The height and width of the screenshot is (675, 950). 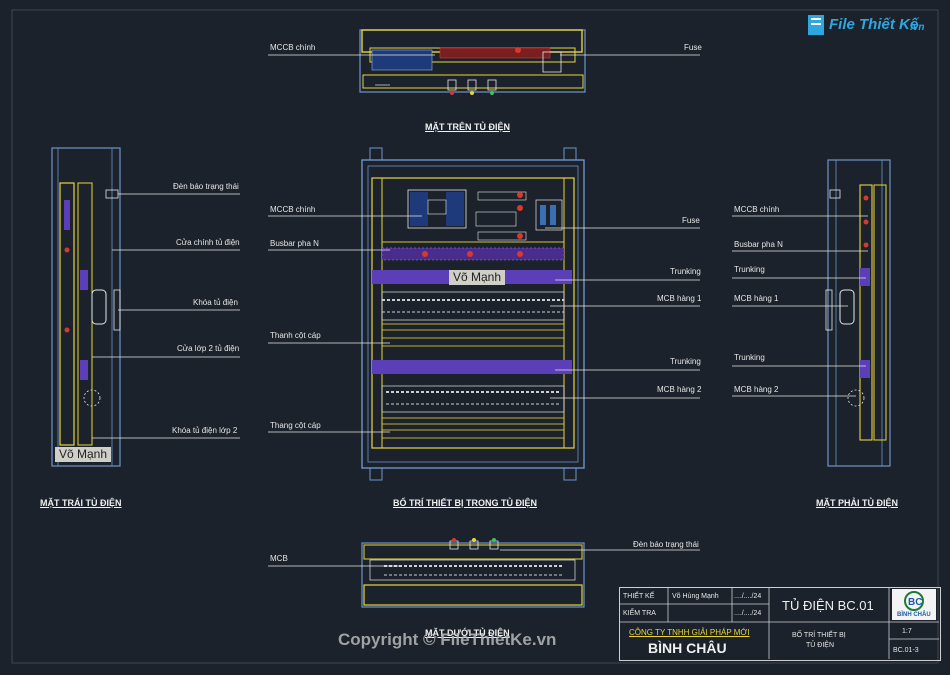 What do you see at coordinates (293, 47) in the screenshot?
I see `label-top-mccb: MCCB chính` at bounding box center [293, 47].